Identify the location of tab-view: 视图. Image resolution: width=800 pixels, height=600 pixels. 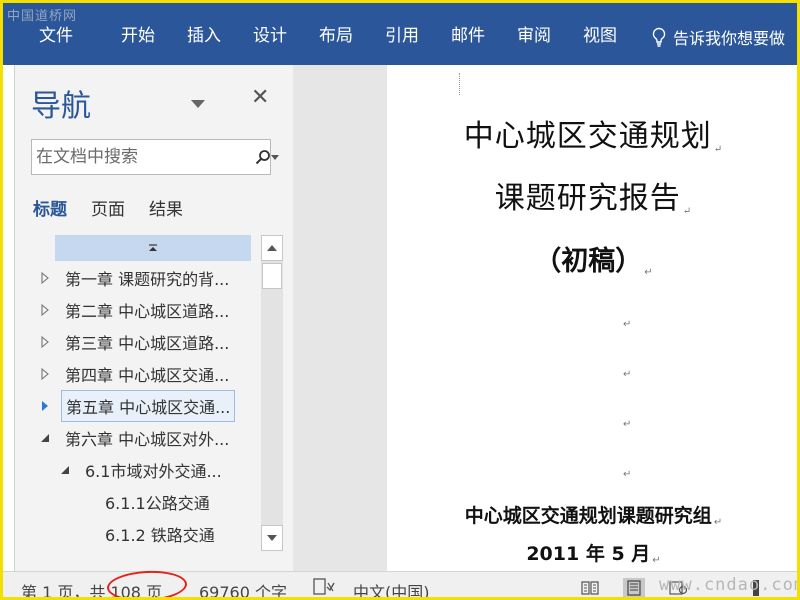
(600, 36).